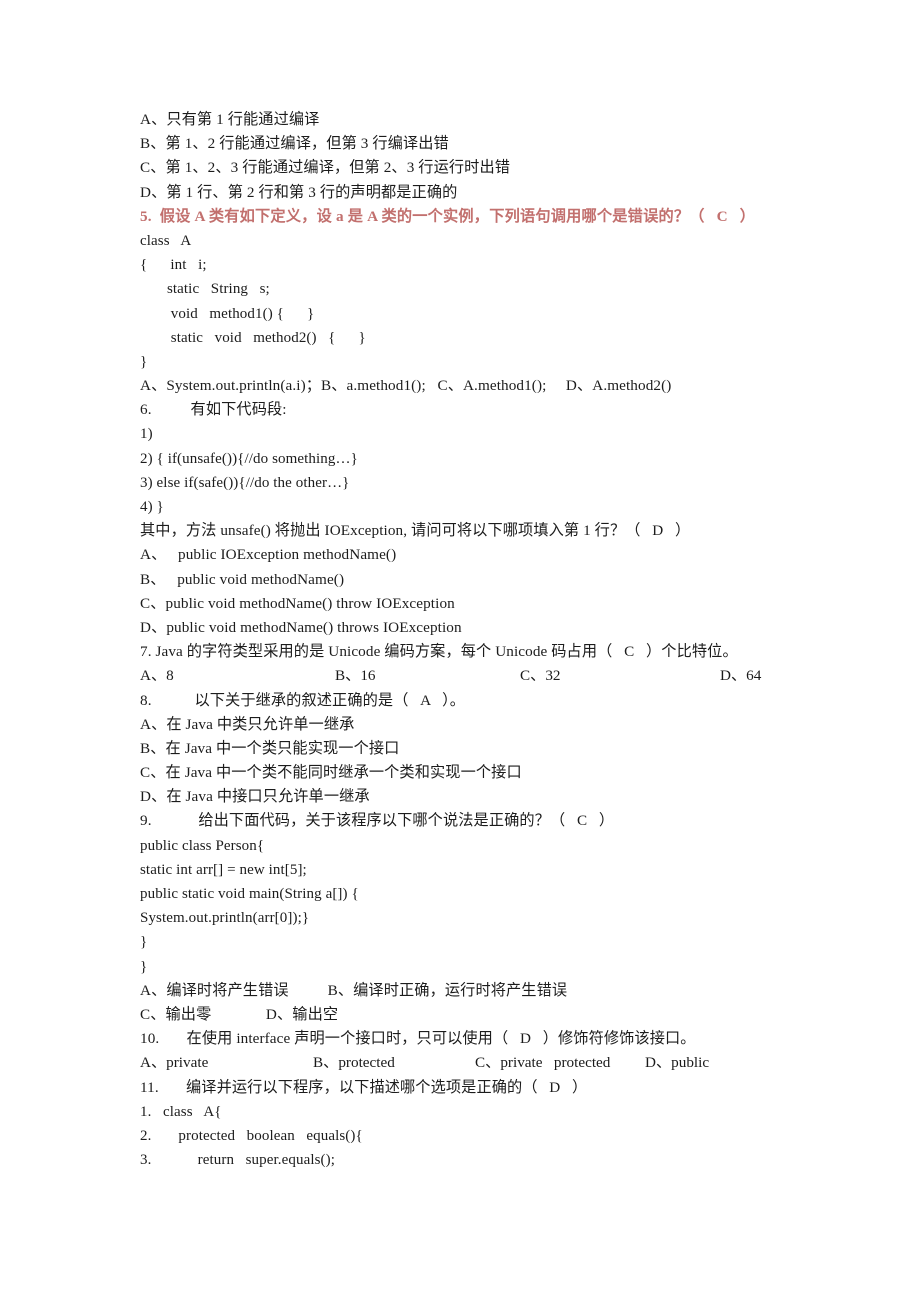 This screenshot has height=1302, width=920. I want to click on code-line: public class Person{, so click(202, 845).